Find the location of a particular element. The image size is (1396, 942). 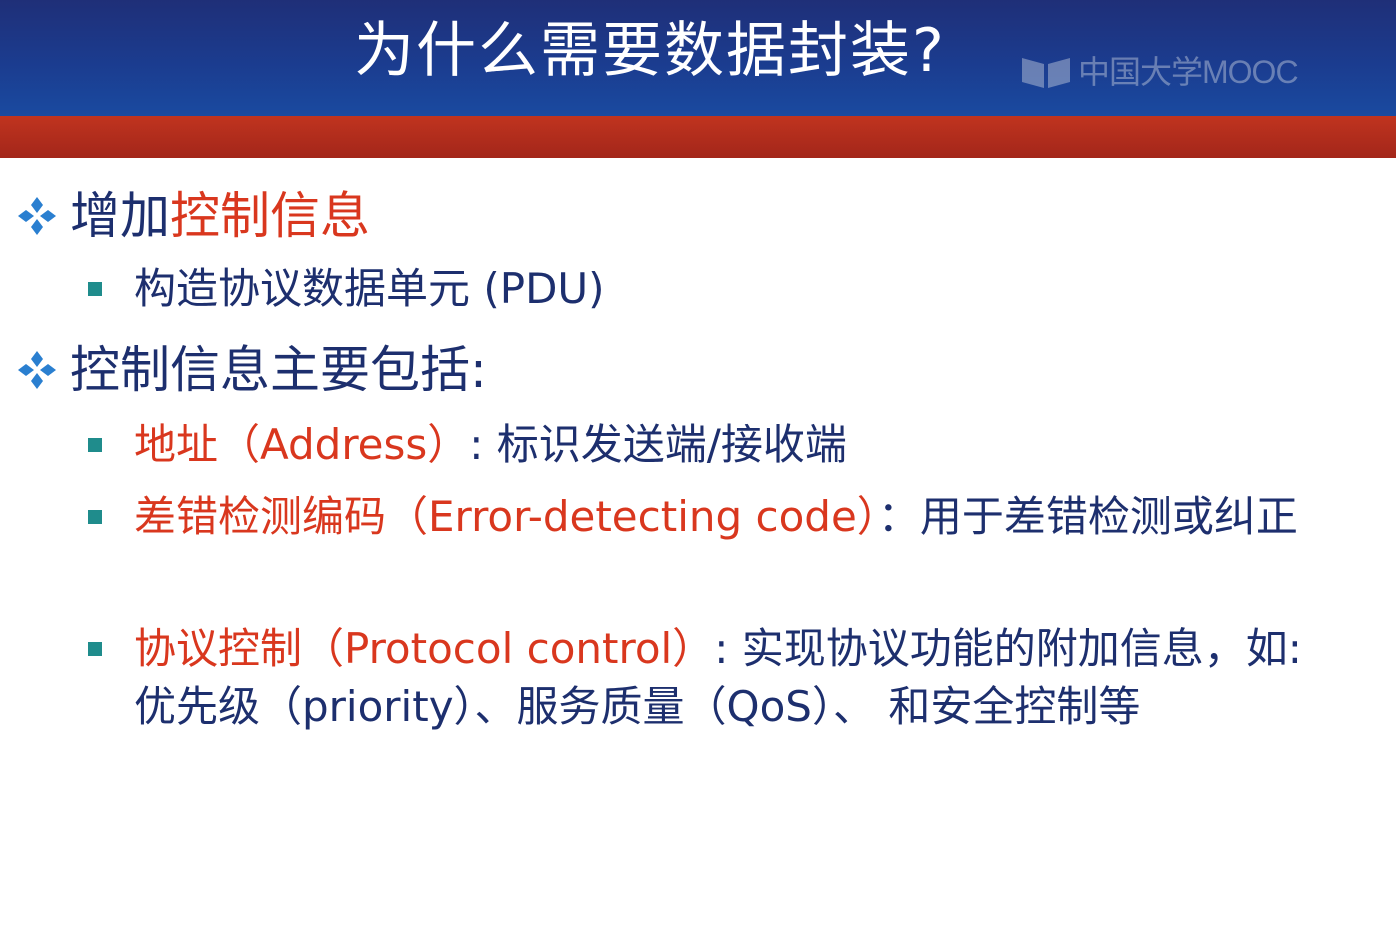

book-logo-icon is located at coordinates (1046, 73).